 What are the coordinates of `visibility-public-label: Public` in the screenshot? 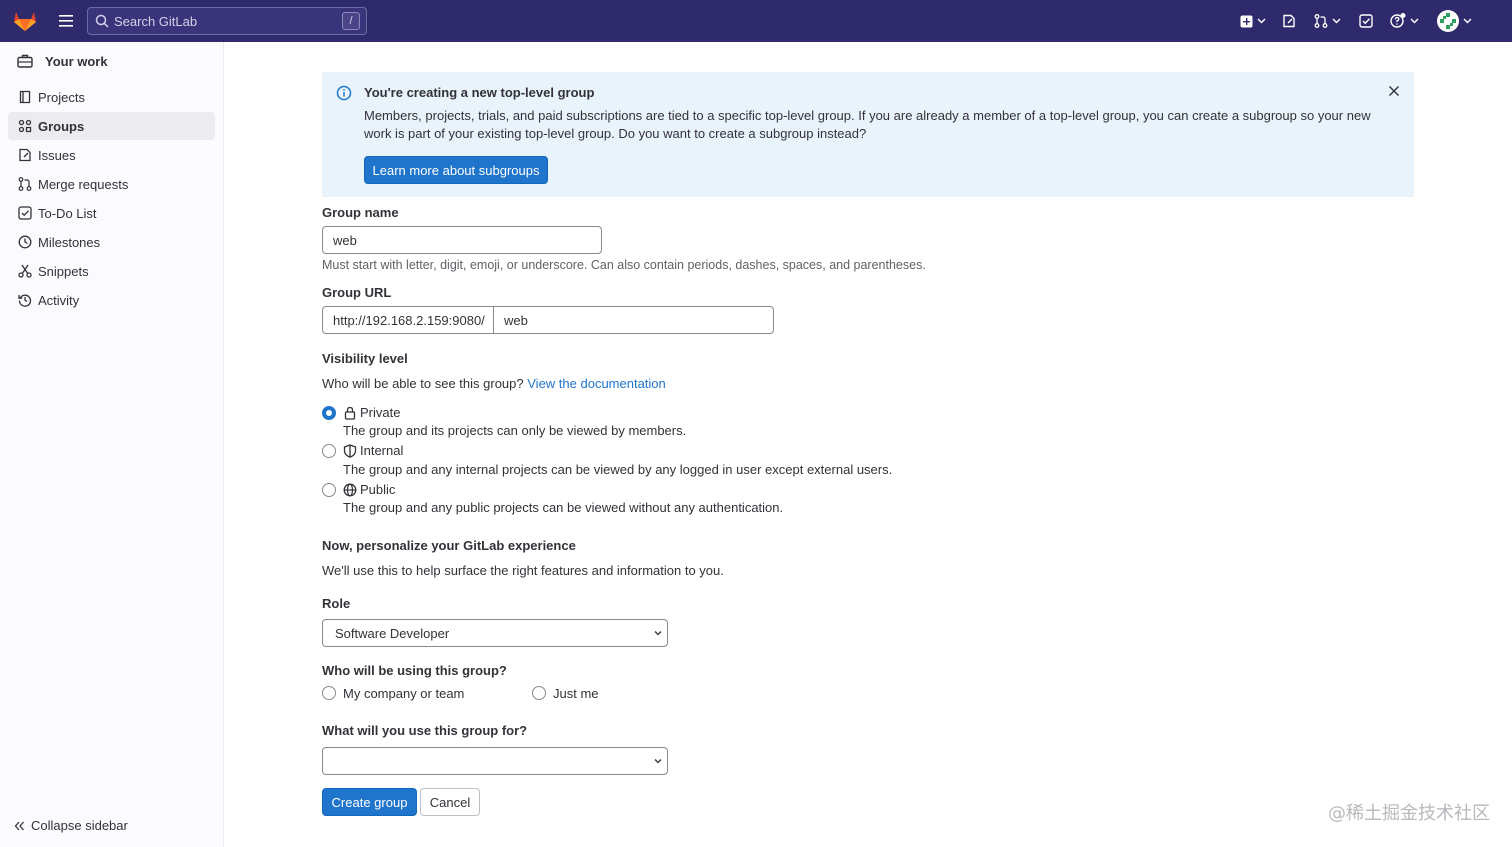 It's located at (369, 489).